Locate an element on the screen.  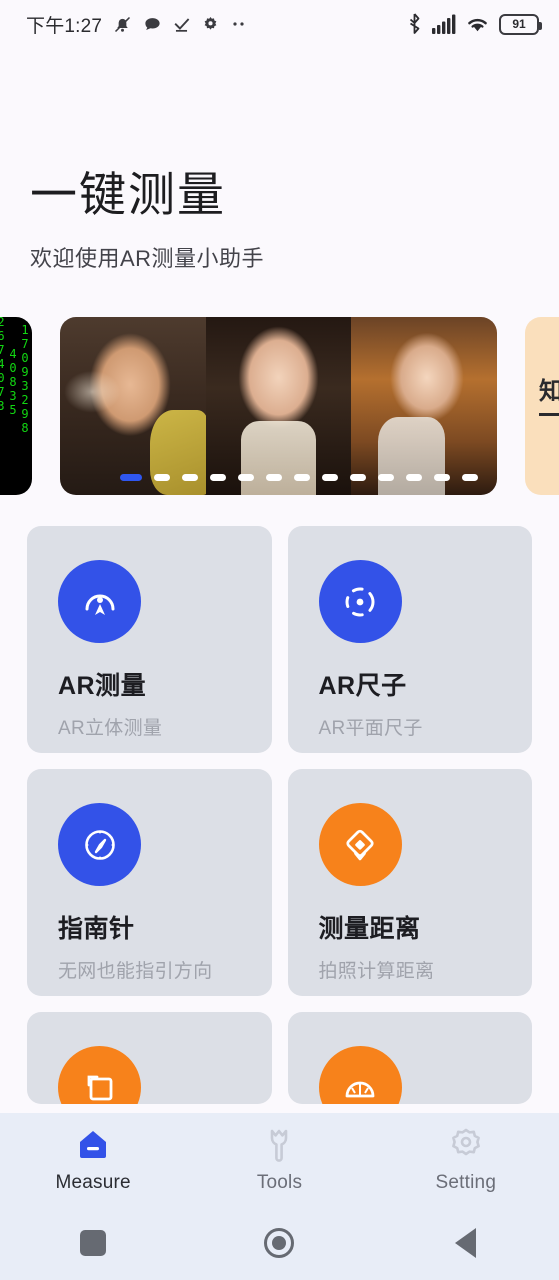
bell-muted-icon is located at coordinates (123, 24).